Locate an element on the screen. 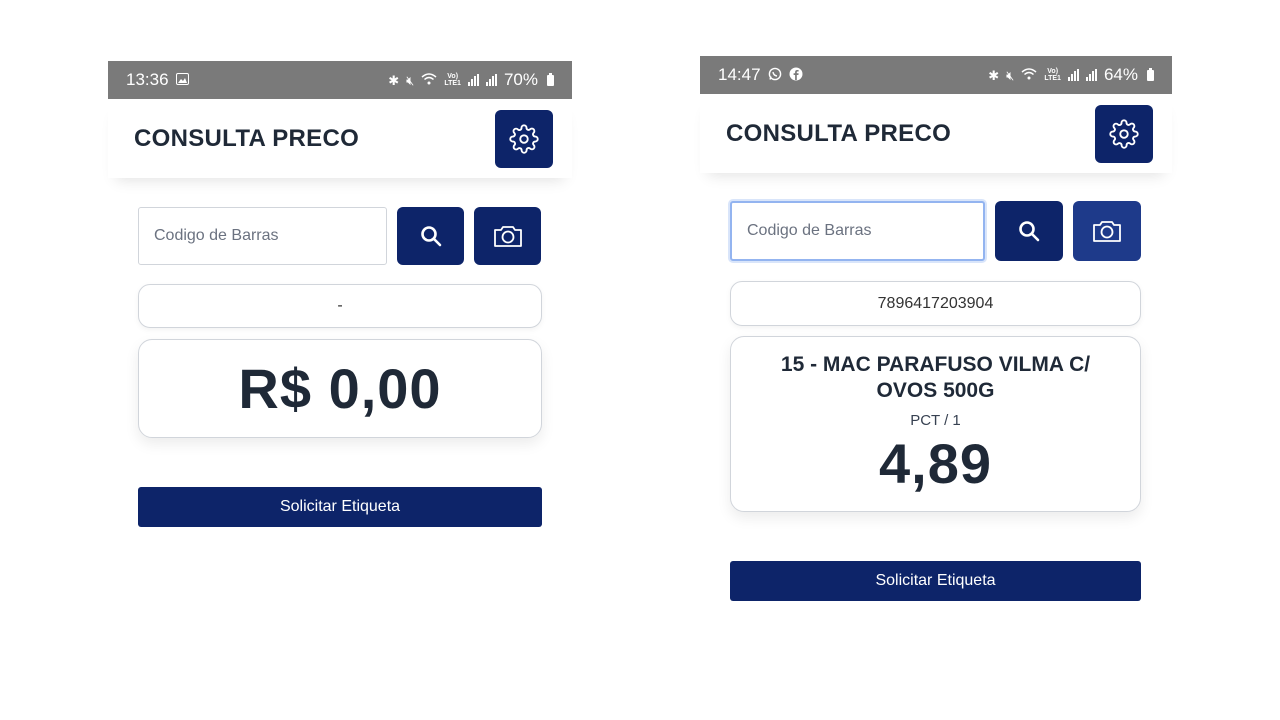 The width and height of the screenshot is (1280, 720). product-name: 15 - MAC PARAFUSO VILMA C/ OVOS 500G is located at coordinates (935, 377).